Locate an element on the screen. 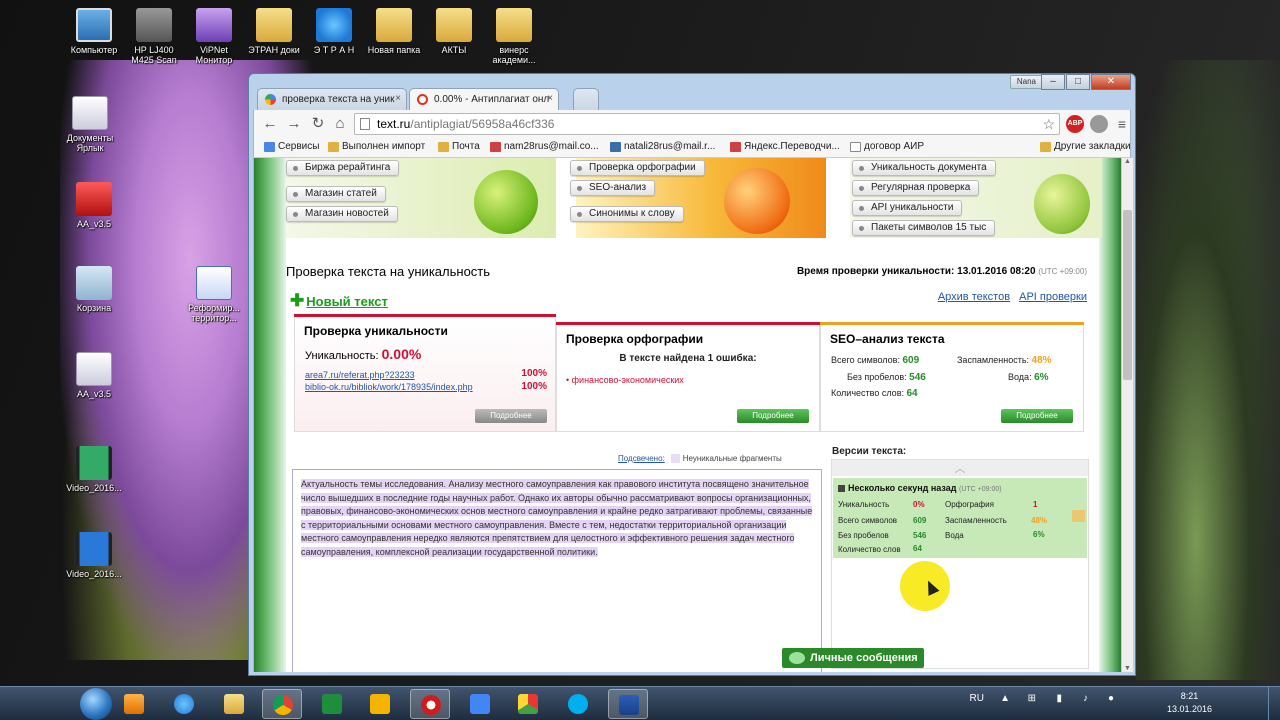 The height and width of the screenshot is (720, 1280). desktop-icon-computer: Компьютер is located at coordinates (94, 31).